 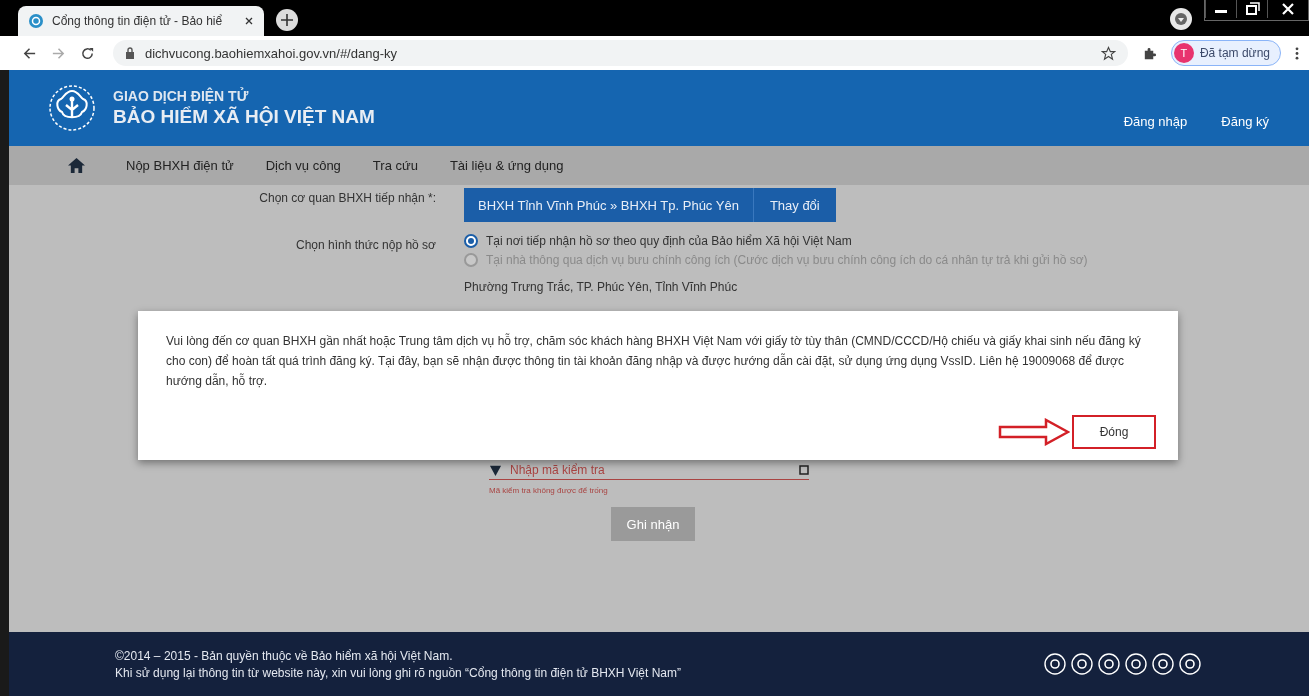 I want to click on footer-text: ©2014 – 2015 - Bản quyền thuộc về Bảo hiểm xã hội Việt Nam., so click(x=284, y=655).